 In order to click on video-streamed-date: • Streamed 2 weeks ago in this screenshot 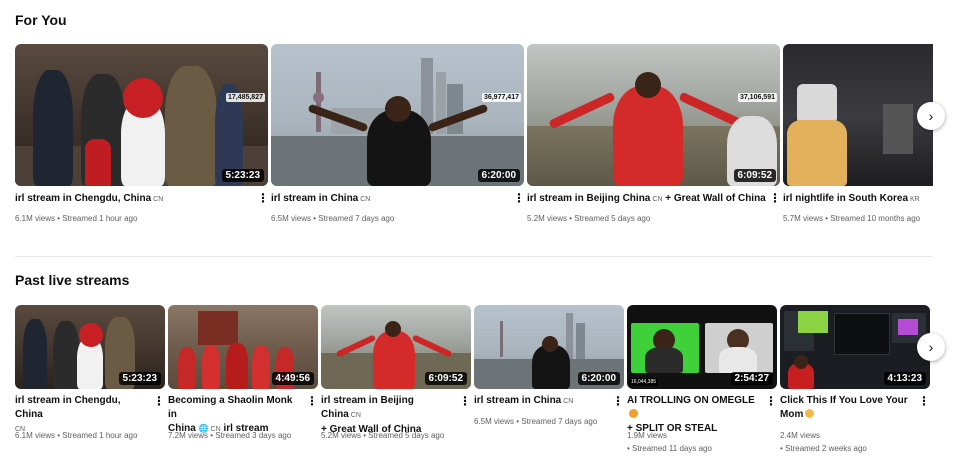, I will do `click(823, 448)`.